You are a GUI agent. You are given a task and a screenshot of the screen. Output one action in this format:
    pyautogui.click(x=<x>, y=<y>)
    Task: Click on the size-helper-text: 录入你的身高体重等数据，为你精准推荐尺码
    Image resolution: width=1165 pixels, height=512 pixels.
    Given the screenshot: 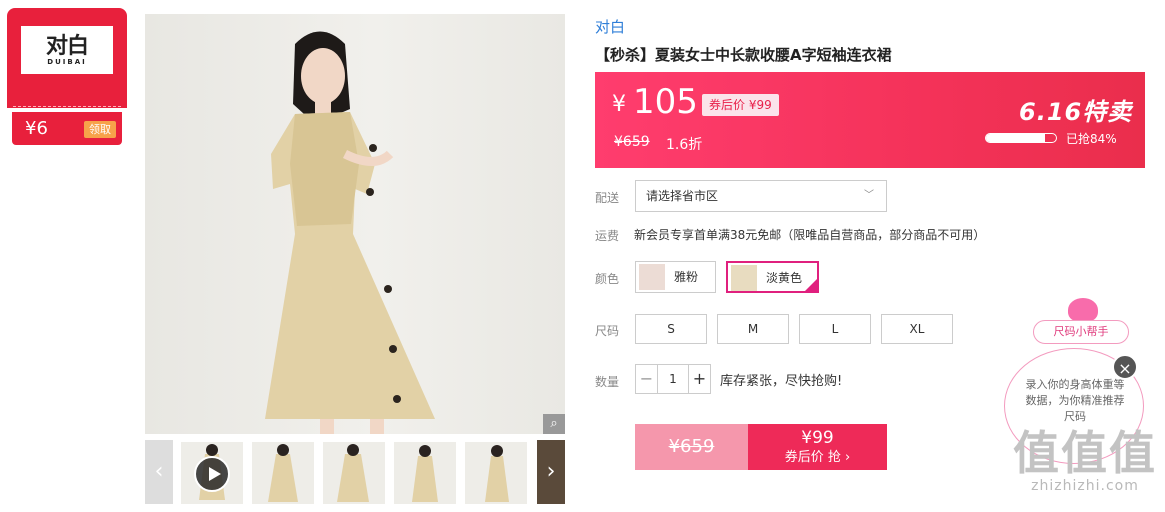 What is the action you would take?
    pyautogui.click(x=1075, y=400)
    